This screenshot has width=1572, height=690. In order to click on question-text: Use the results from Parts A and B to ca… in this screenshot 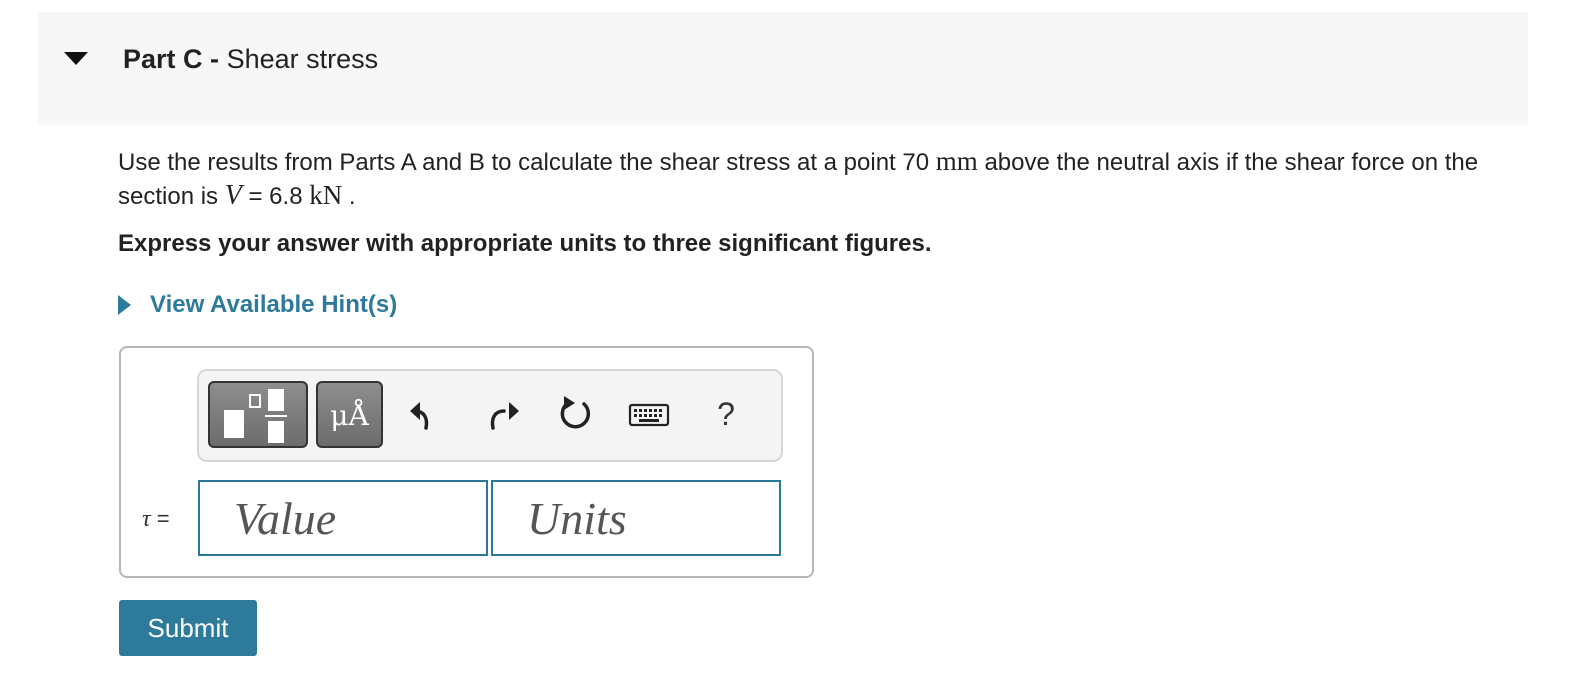, I will do `click(823, 179)`.